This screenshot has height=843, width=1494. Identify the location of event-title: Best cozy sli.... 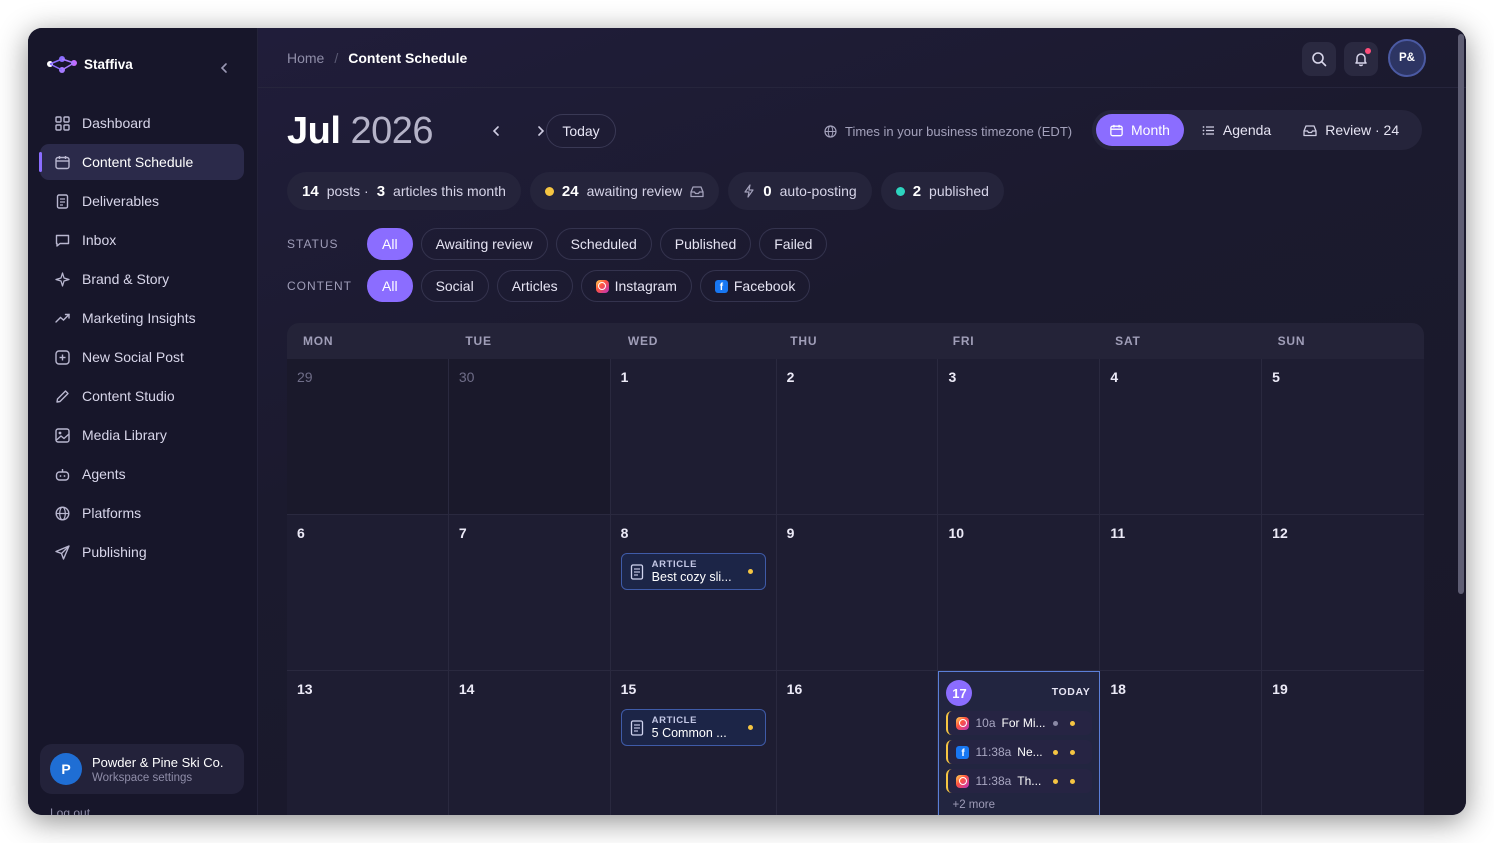
(691, 577).